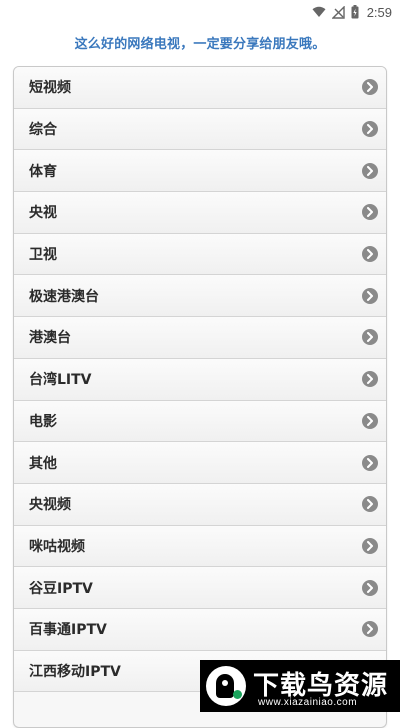  What do you see at coordinates (379, 12) in the screenshot?
I see `status-time: 2:59` at bounding box center [379, 12].